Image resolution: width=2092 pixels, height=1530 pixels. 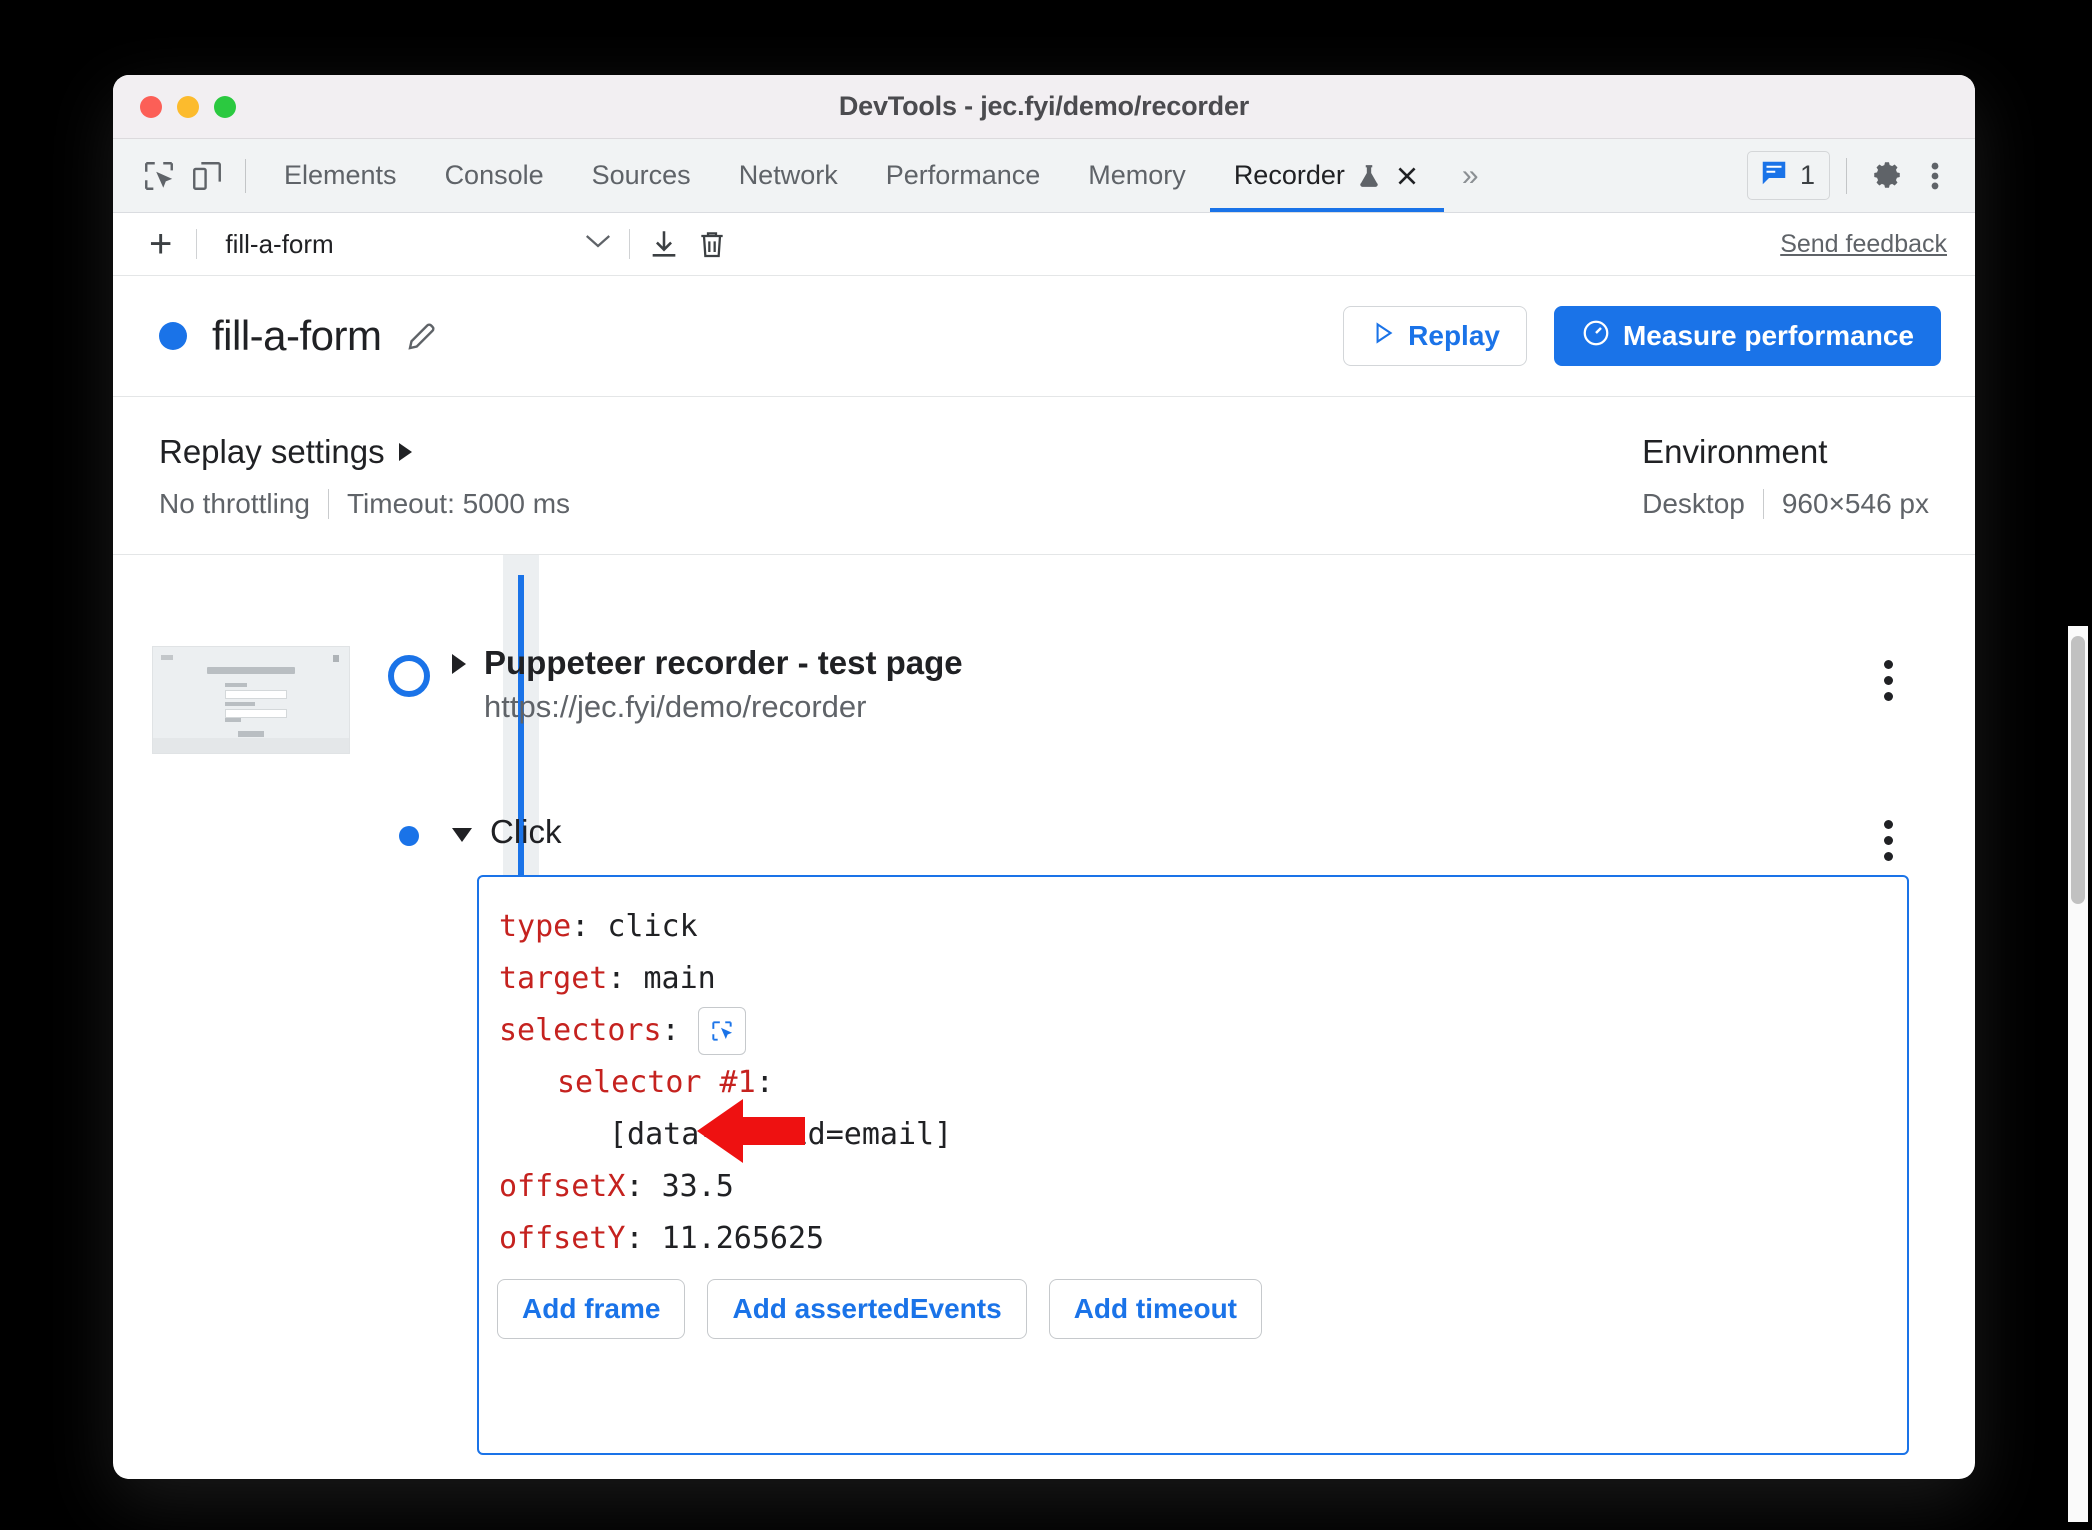 What do you see at coordinates (272, 451) in the screenshot?
I see `replay-settings-label: Replay settings` at bounding box center [272, 451].